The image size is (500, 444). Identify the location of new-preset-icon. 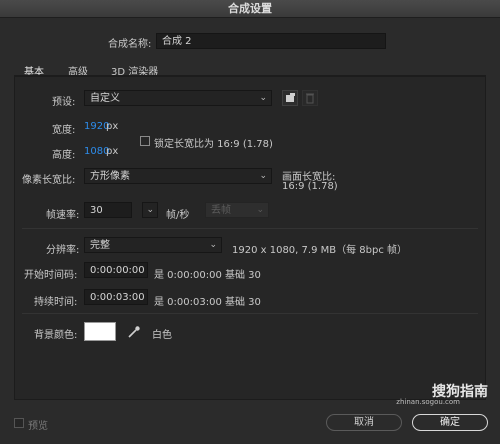
(290, 97).